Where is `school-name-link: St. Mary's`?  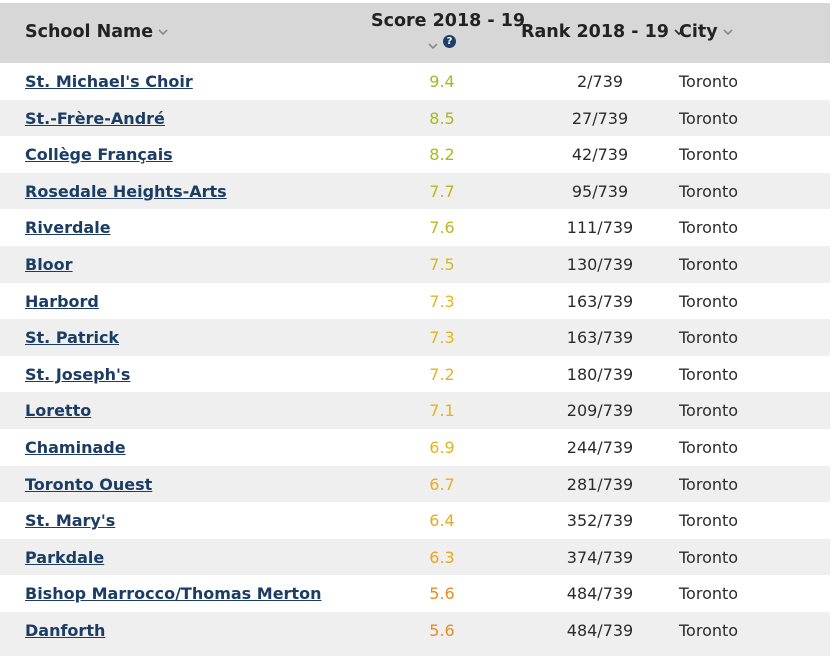
school-name-link: St. Mary's is located at coordinates (70, 520).